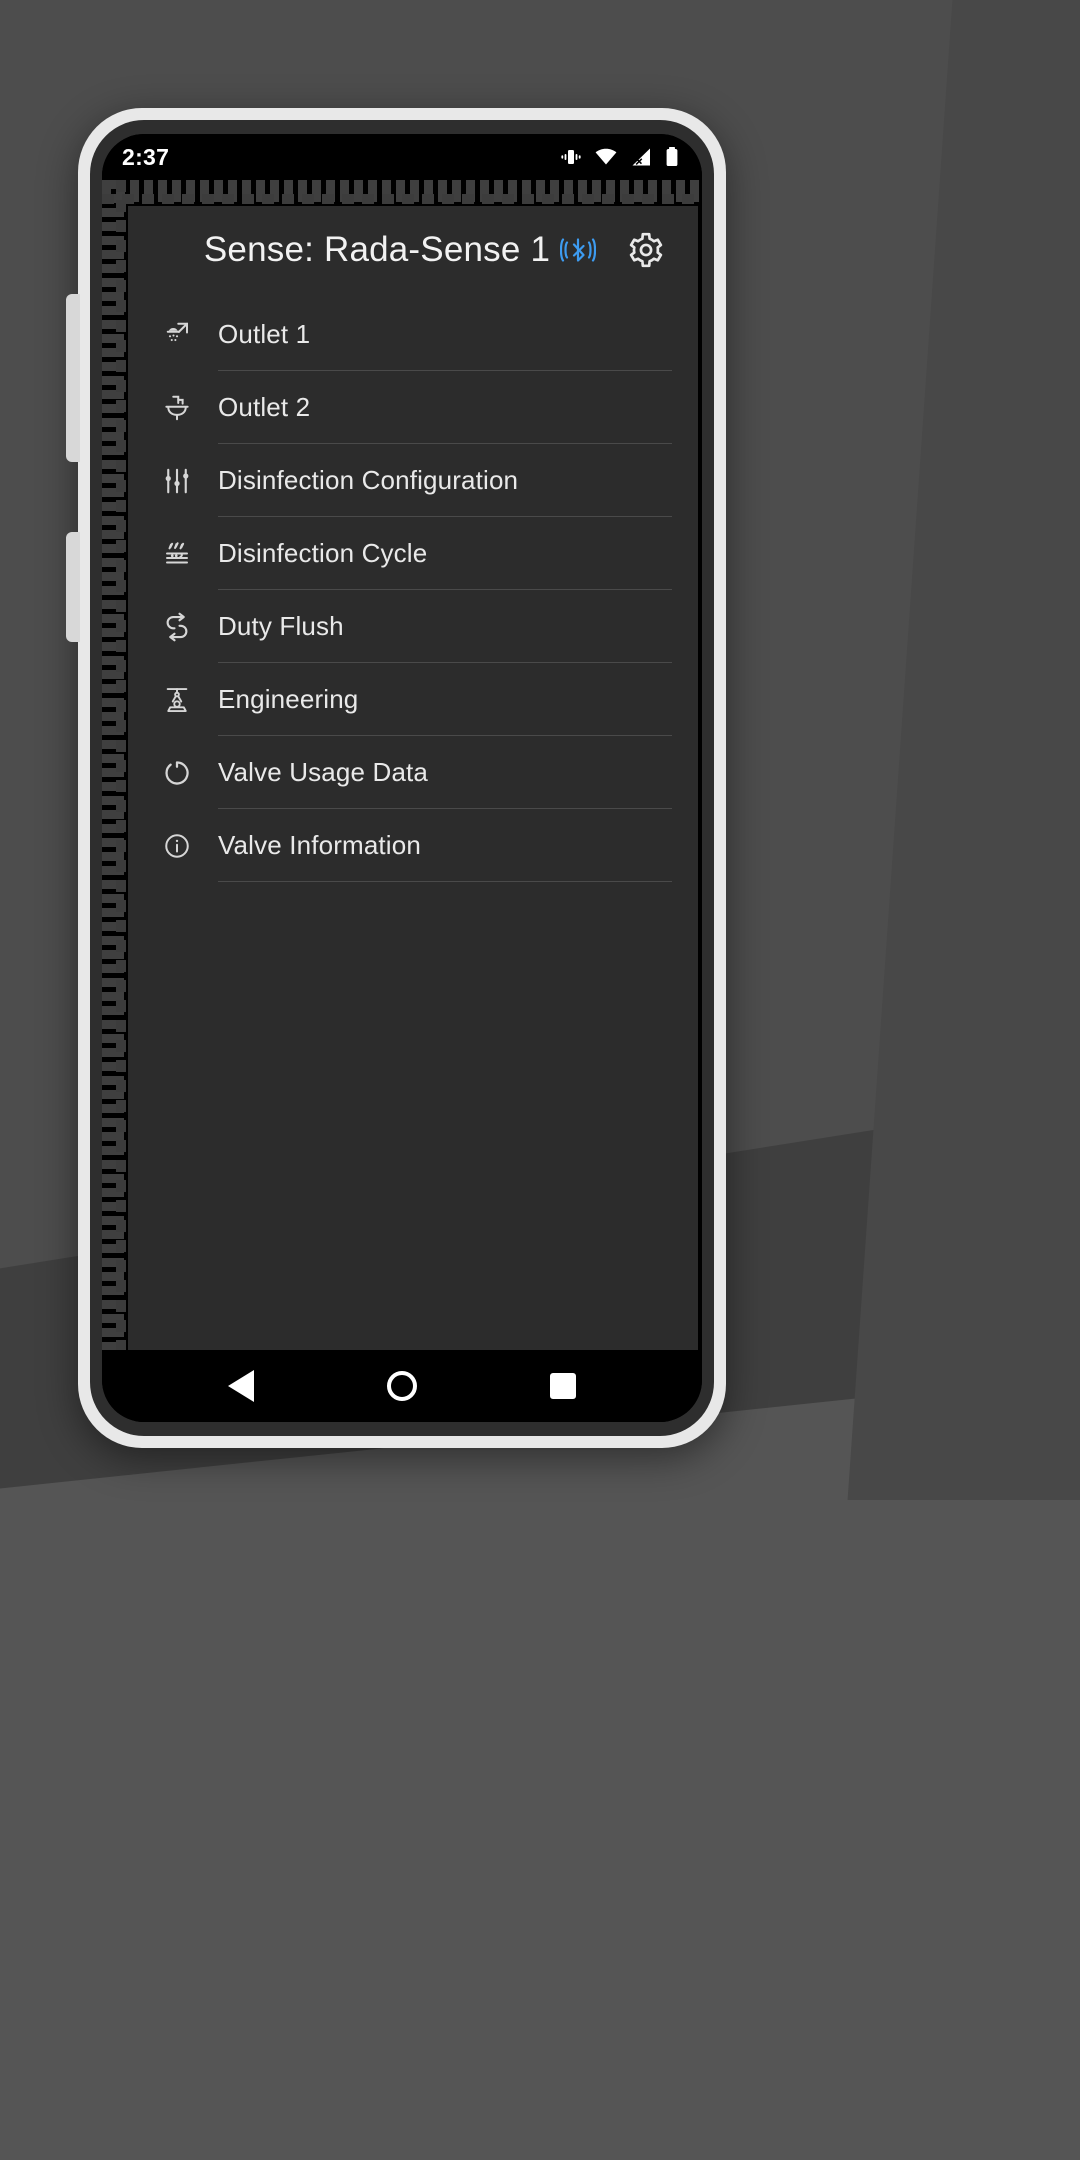 This screenshot has width=1080, height=2160. I want to click on list-item-valve-information: Valve Information, so click(413, 845).